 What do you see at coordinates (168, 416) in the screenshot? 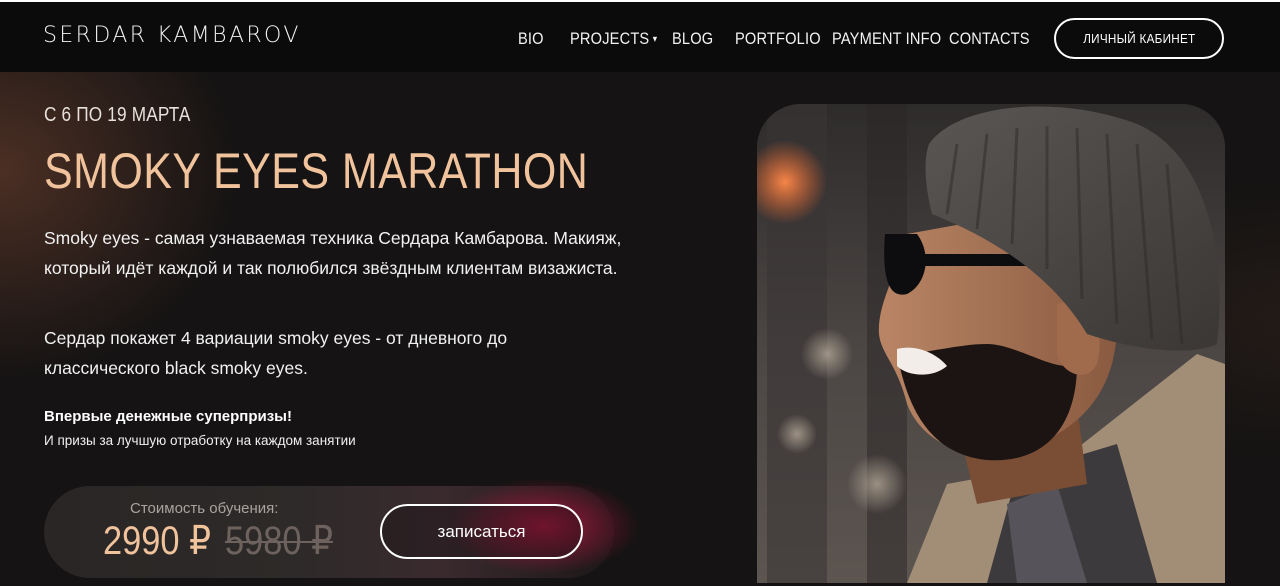
I see `bonus-title: Впервые денежные суперпризы!` at bounding box center [168, 416].